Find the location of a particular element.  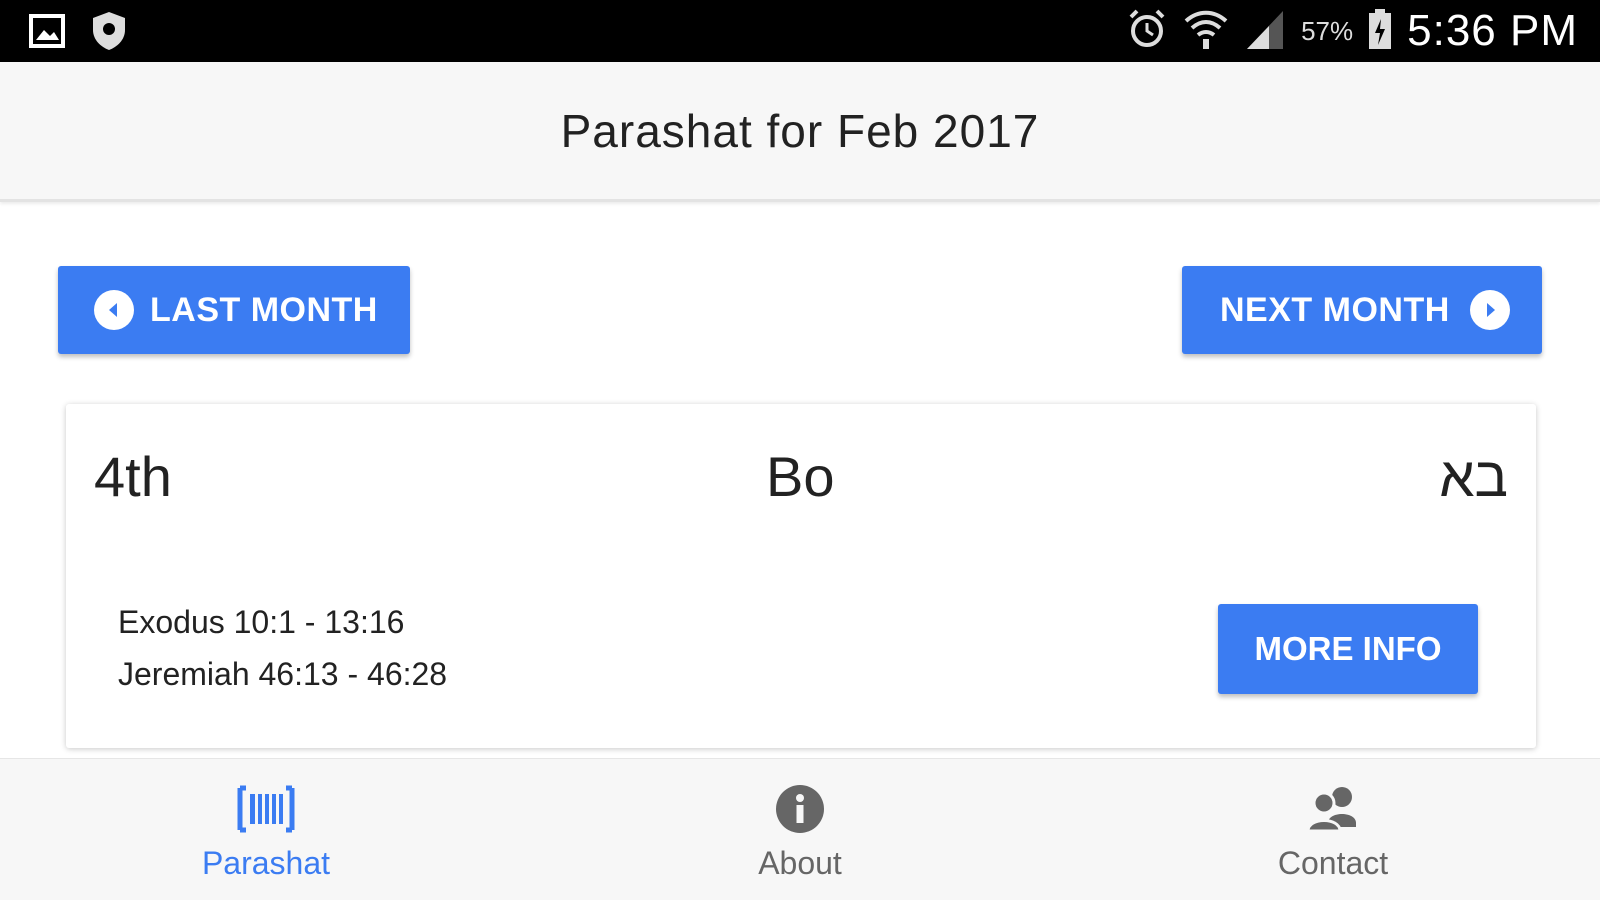

nav-label-parashat: Parashat is located at coordinates (266, 863).